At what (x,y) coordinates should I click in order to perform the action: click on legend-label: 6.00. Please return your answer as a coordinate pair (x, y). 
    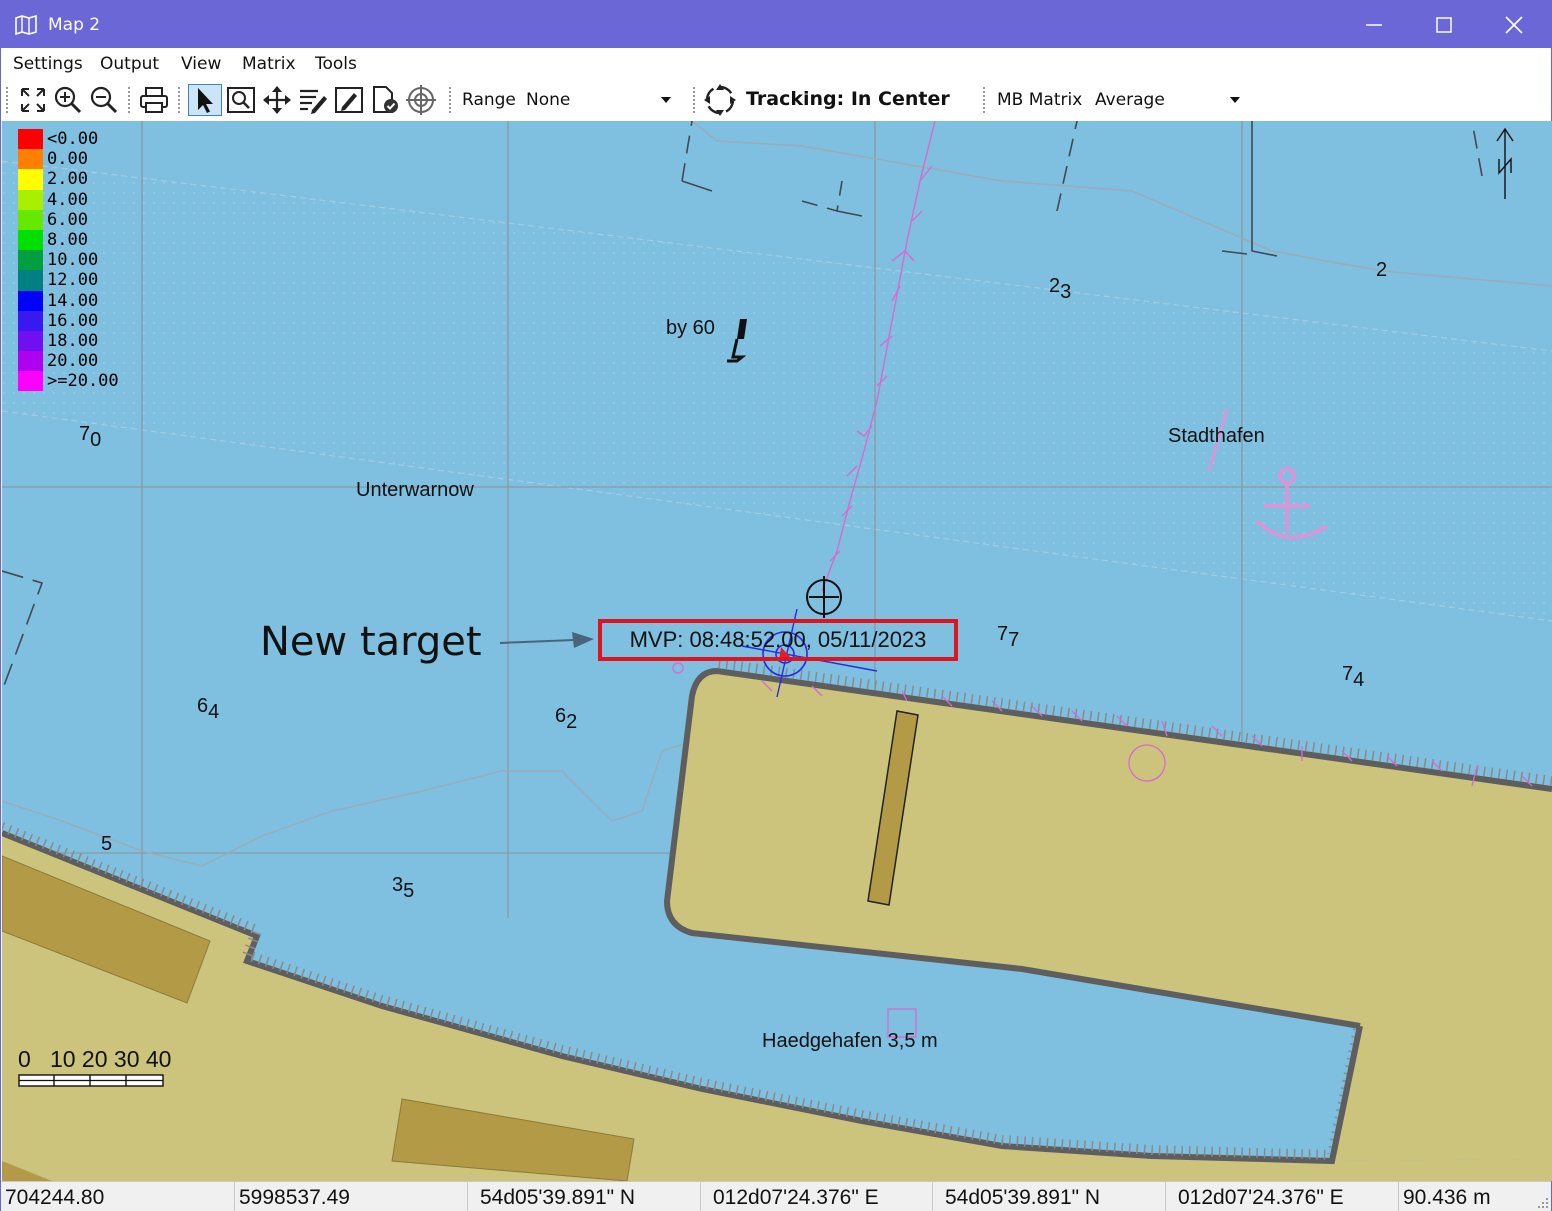
    Looking at the image, I should click on (67, 219).